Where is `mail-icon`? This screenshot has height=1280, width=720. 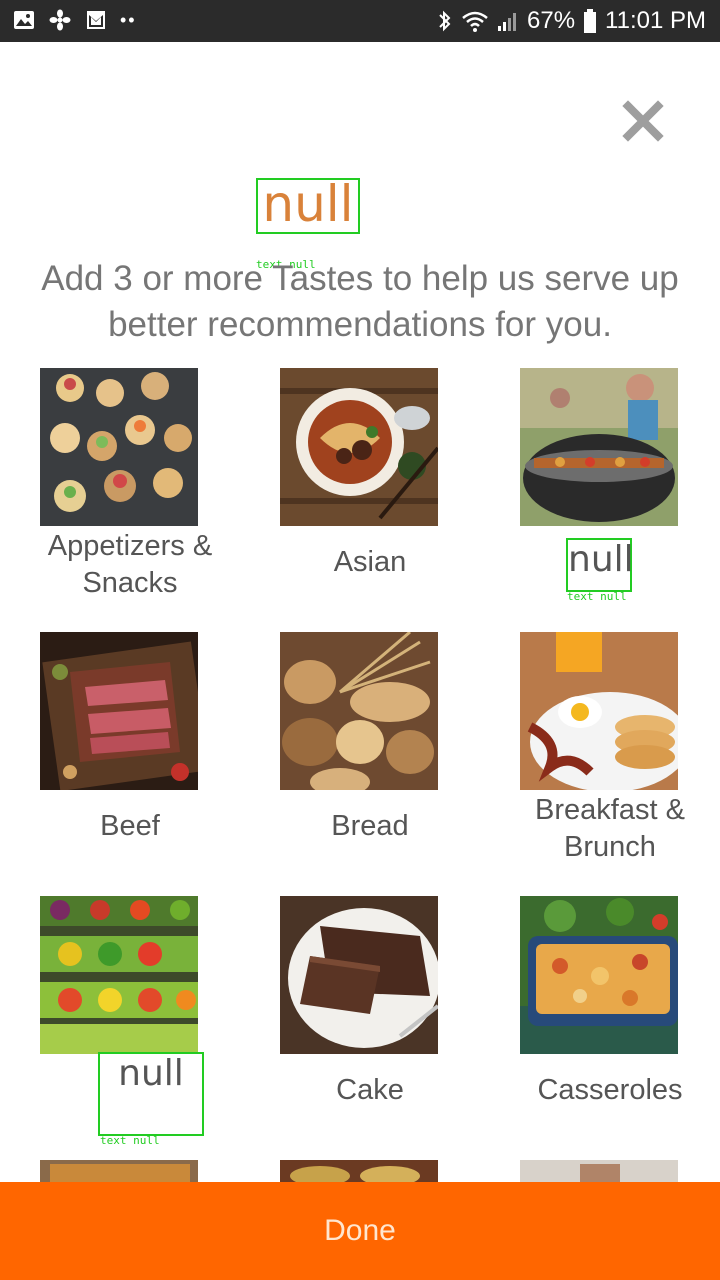
mail-icon is located at coordinates (96, 20).